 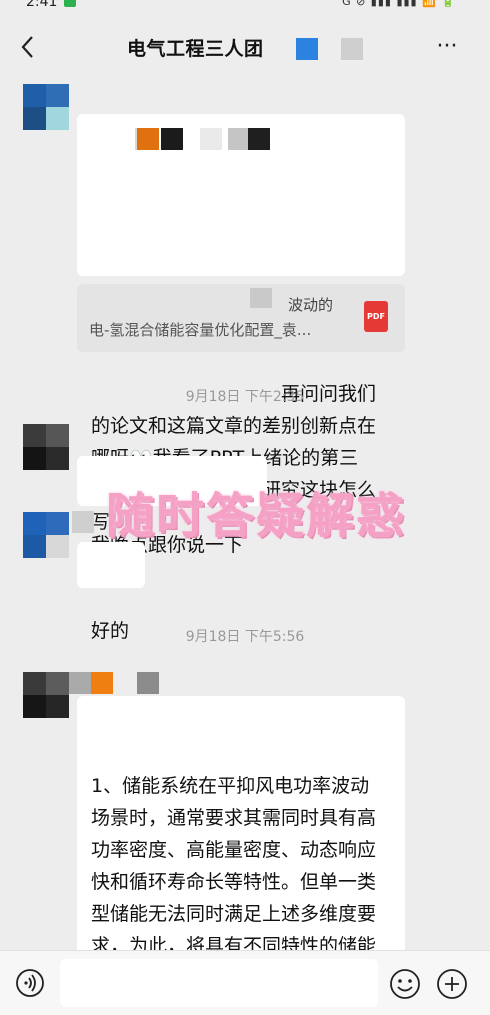 What do you see at coordinates (452, 984) in the screenshot?
I see `plus-icon` at bounding box center [452, 984].